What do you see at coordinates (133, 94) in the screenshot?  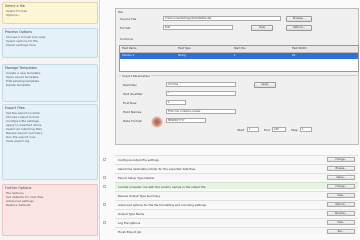 I see `field-label: Text Qualifier` at bounding box center [133, 94].